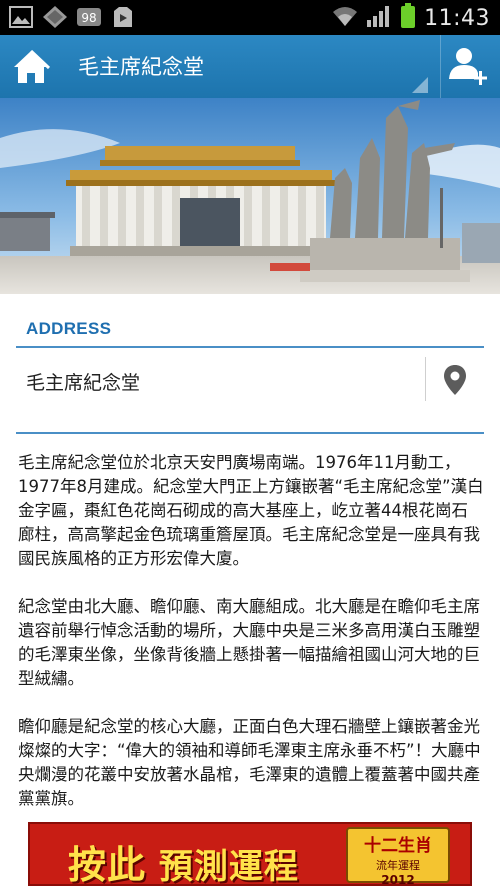 The image size is (500, 889). Describe the element at coordinates (250, 433) in the screenshot. I see `address-divider-bottom` at that location.